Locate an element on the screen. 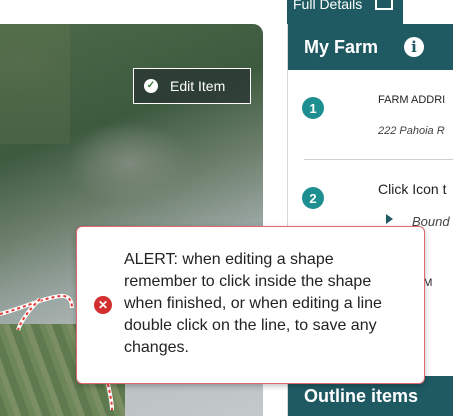  farm-address-heading: FARM ADDRI is located at coordinates (412, 100).